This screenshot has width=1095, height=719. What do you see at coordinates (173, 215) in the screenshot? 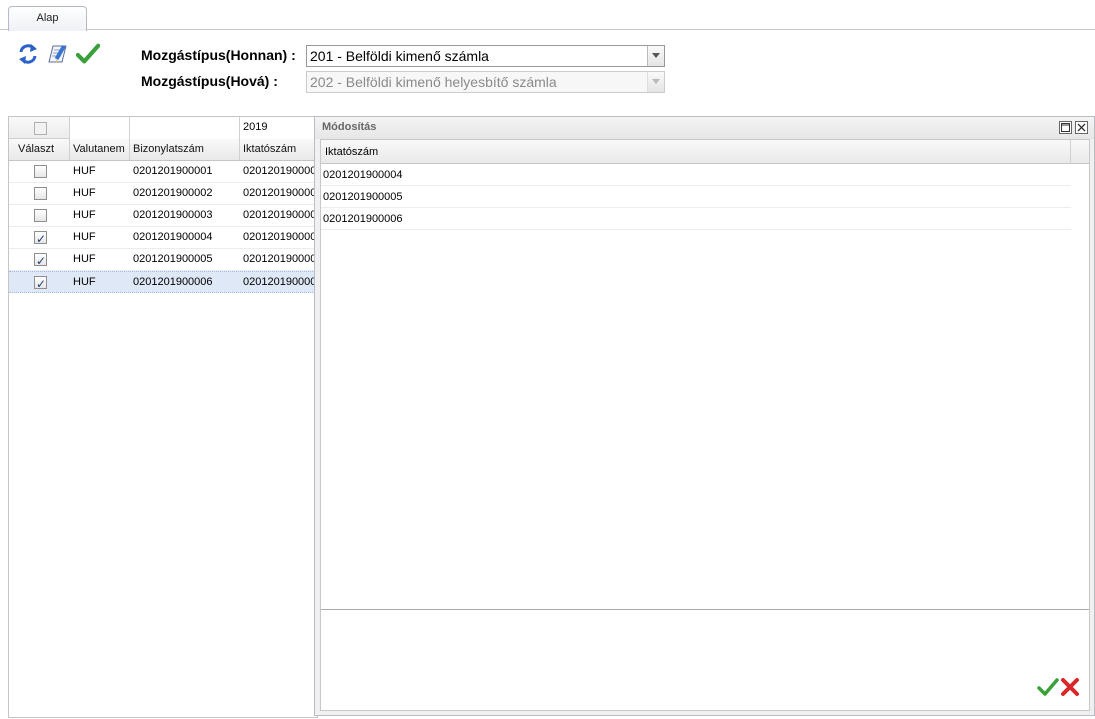
I see `row-doc-number: 0201201900003` at bounding box center [173, 215].